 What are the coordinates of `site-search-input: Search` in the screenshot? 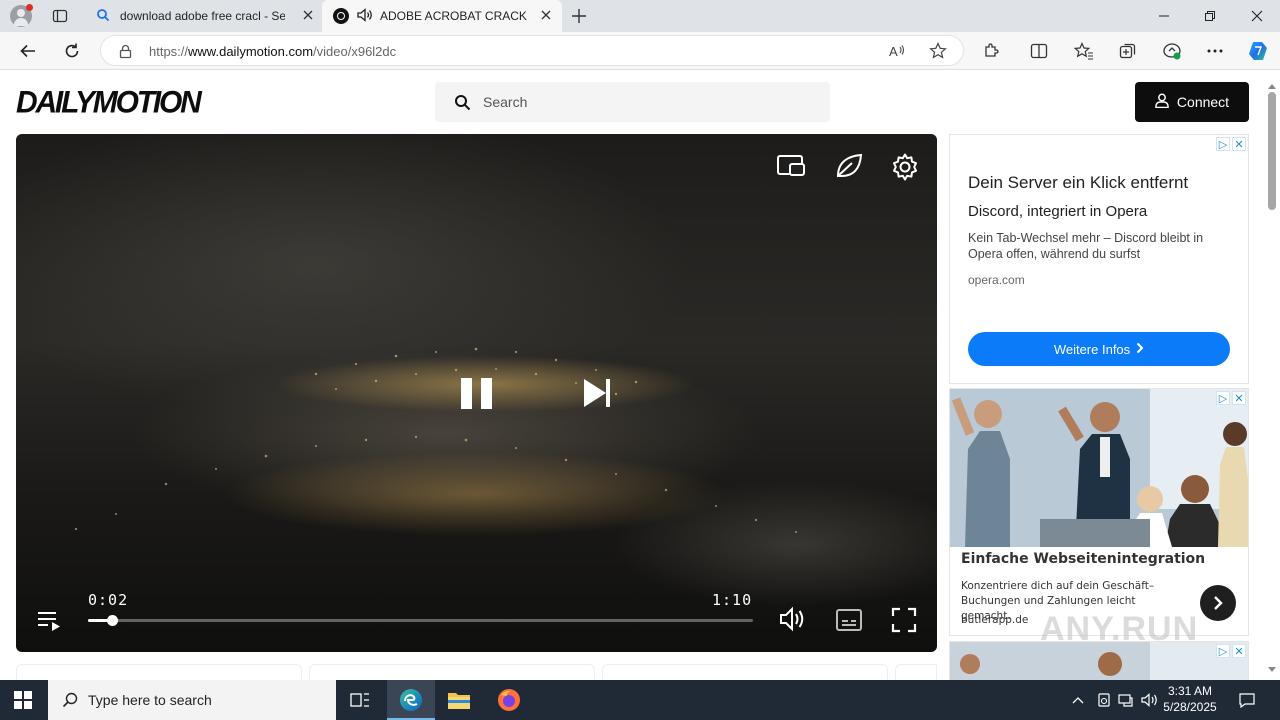 It's located at (632, 102).